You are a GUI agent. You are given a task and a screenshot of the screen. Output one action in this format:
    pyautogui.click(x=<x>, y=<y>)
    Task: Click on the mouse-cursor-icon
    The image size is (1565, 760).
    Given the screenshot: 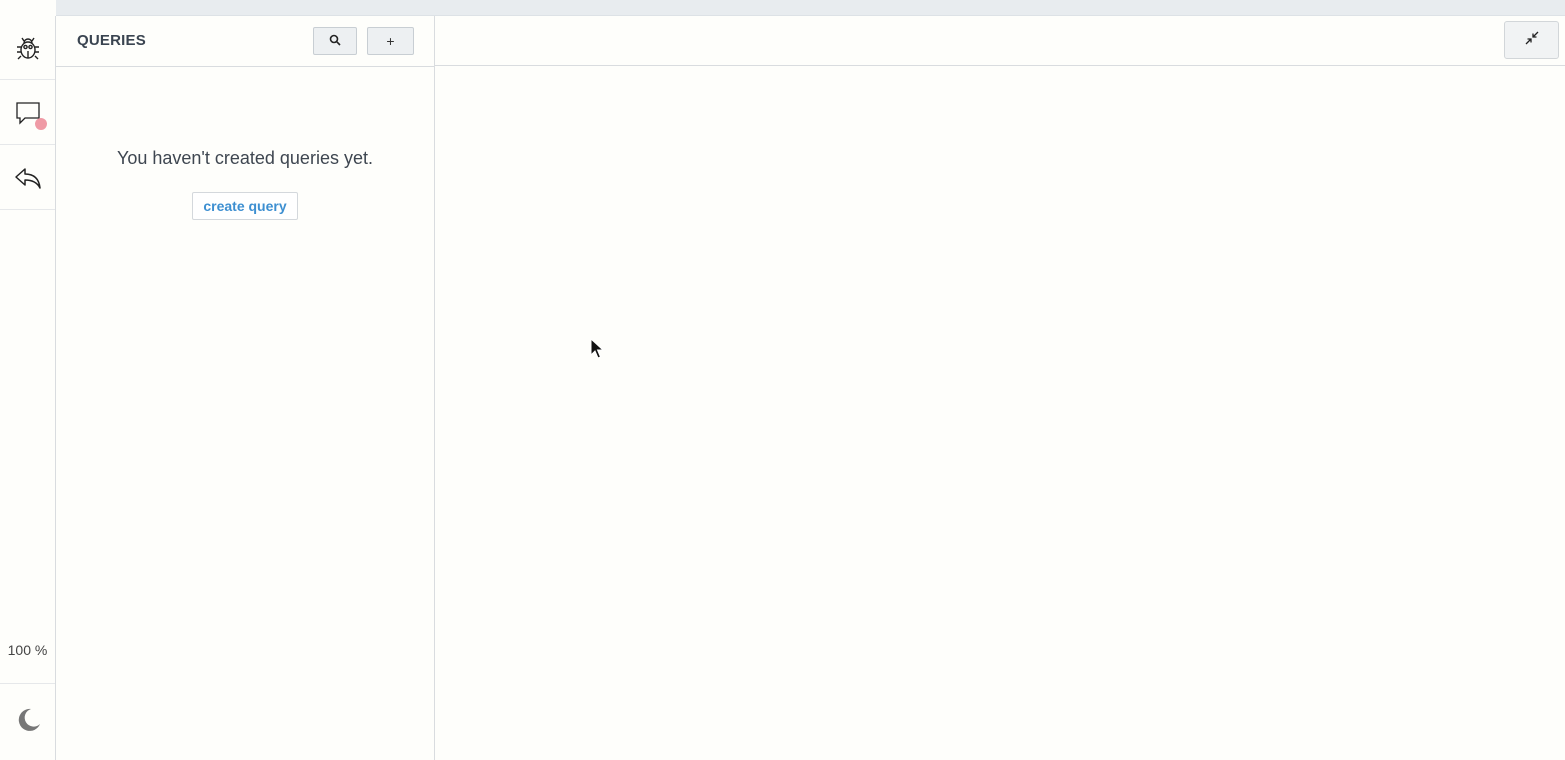 What is the action you would take?
    pyautogui.click(x=597, y=351)
    